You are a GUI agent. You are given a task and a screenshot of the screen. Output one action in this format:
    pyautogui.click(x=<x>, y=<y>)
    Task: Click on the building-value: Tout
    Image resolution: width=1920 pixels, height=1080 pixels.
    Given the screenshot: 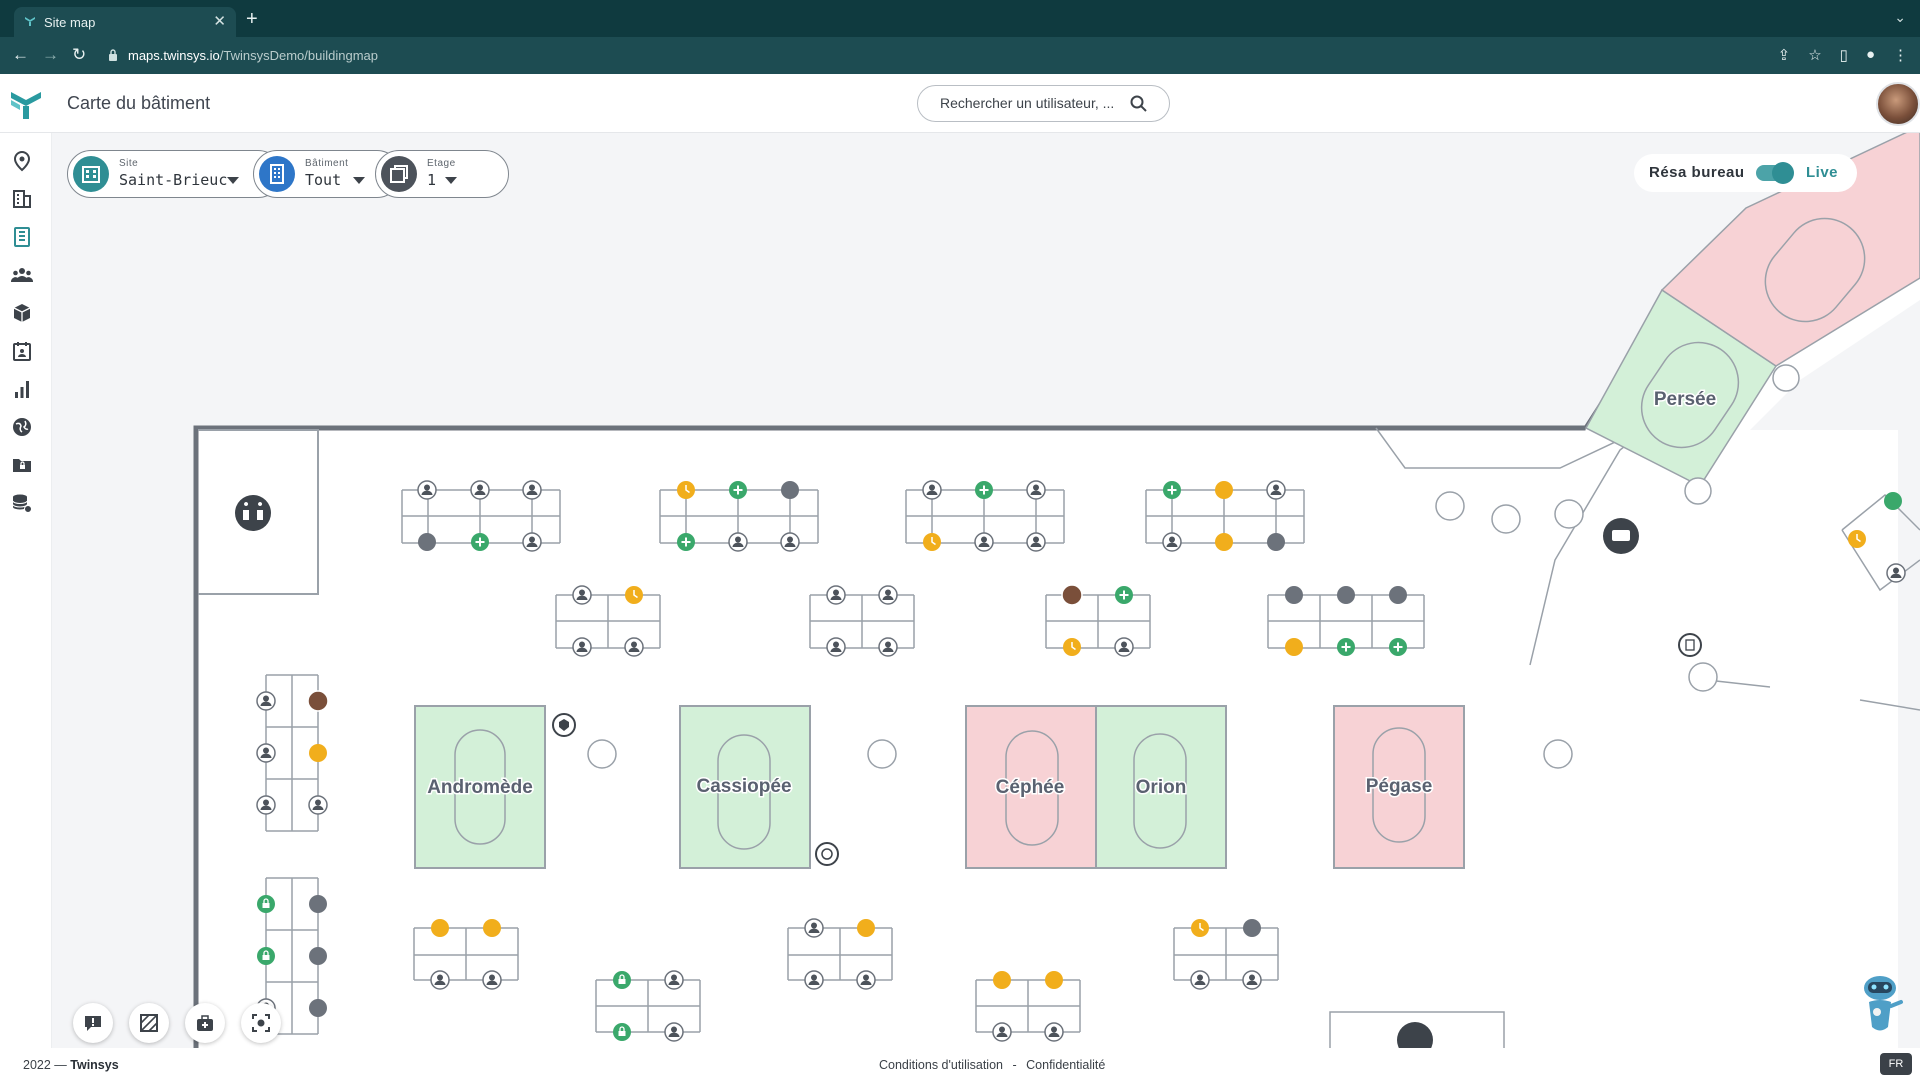 What is the action you would take?
    pyautogui.click(x=323, y=180)
    